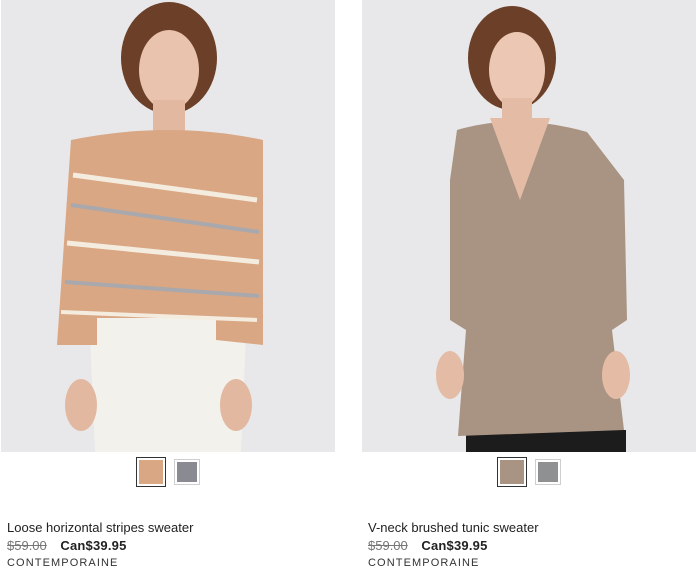  I want to click on product-name-link: Loose horizontal stripes sweater, so click(100, 527).